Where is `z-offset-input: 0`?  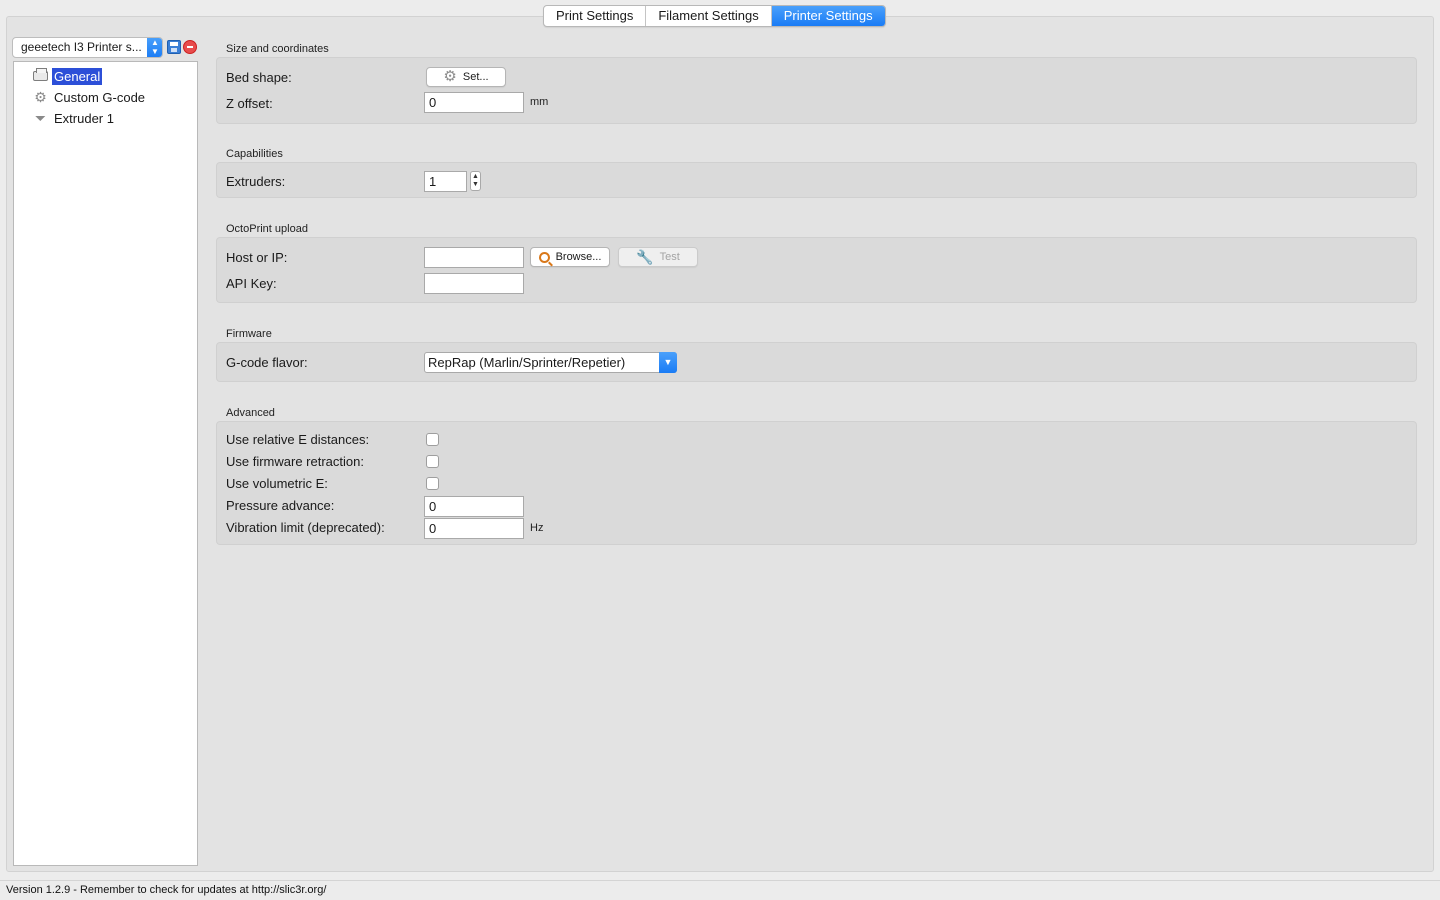
z-offset-input: 0 is located at coordinates (474, 102).